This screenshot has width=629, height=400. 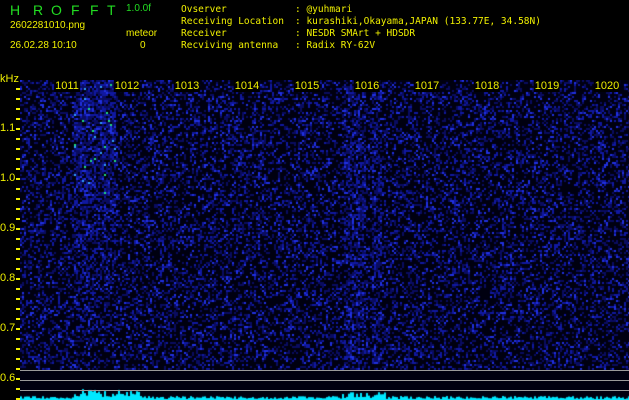 What do you see at coordinates (48, 25) in the screenshot?
I see `filename-label: 2602281010.png` at bounding box center [48, 25].